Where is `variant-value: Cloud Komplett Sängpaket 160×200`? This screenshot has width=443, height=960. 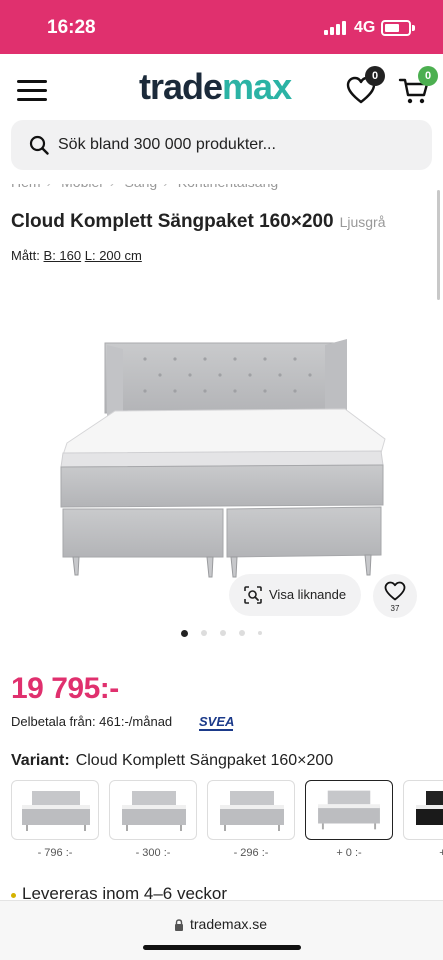
variant-value: Cloud Komplett Sängpaket 160×200 is located at coordinates (204, 760).